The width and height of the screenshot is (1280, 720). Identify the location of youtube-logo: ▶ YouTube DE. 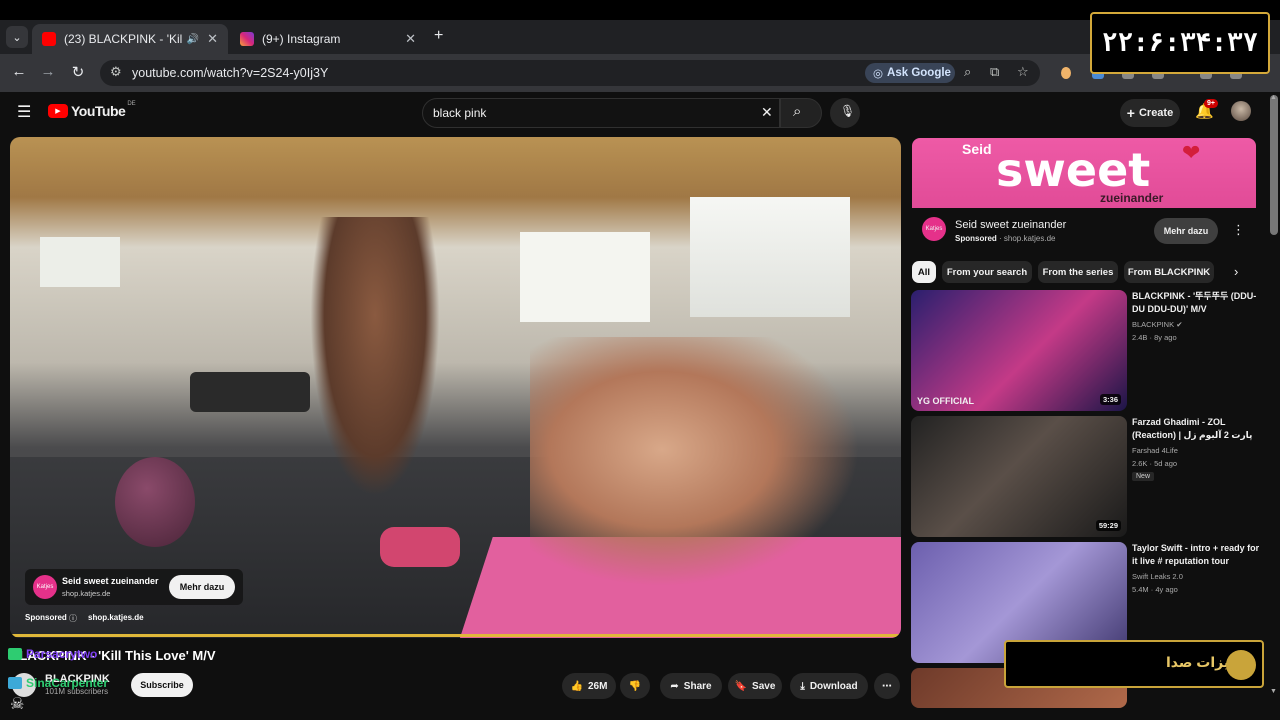
(92, 110).